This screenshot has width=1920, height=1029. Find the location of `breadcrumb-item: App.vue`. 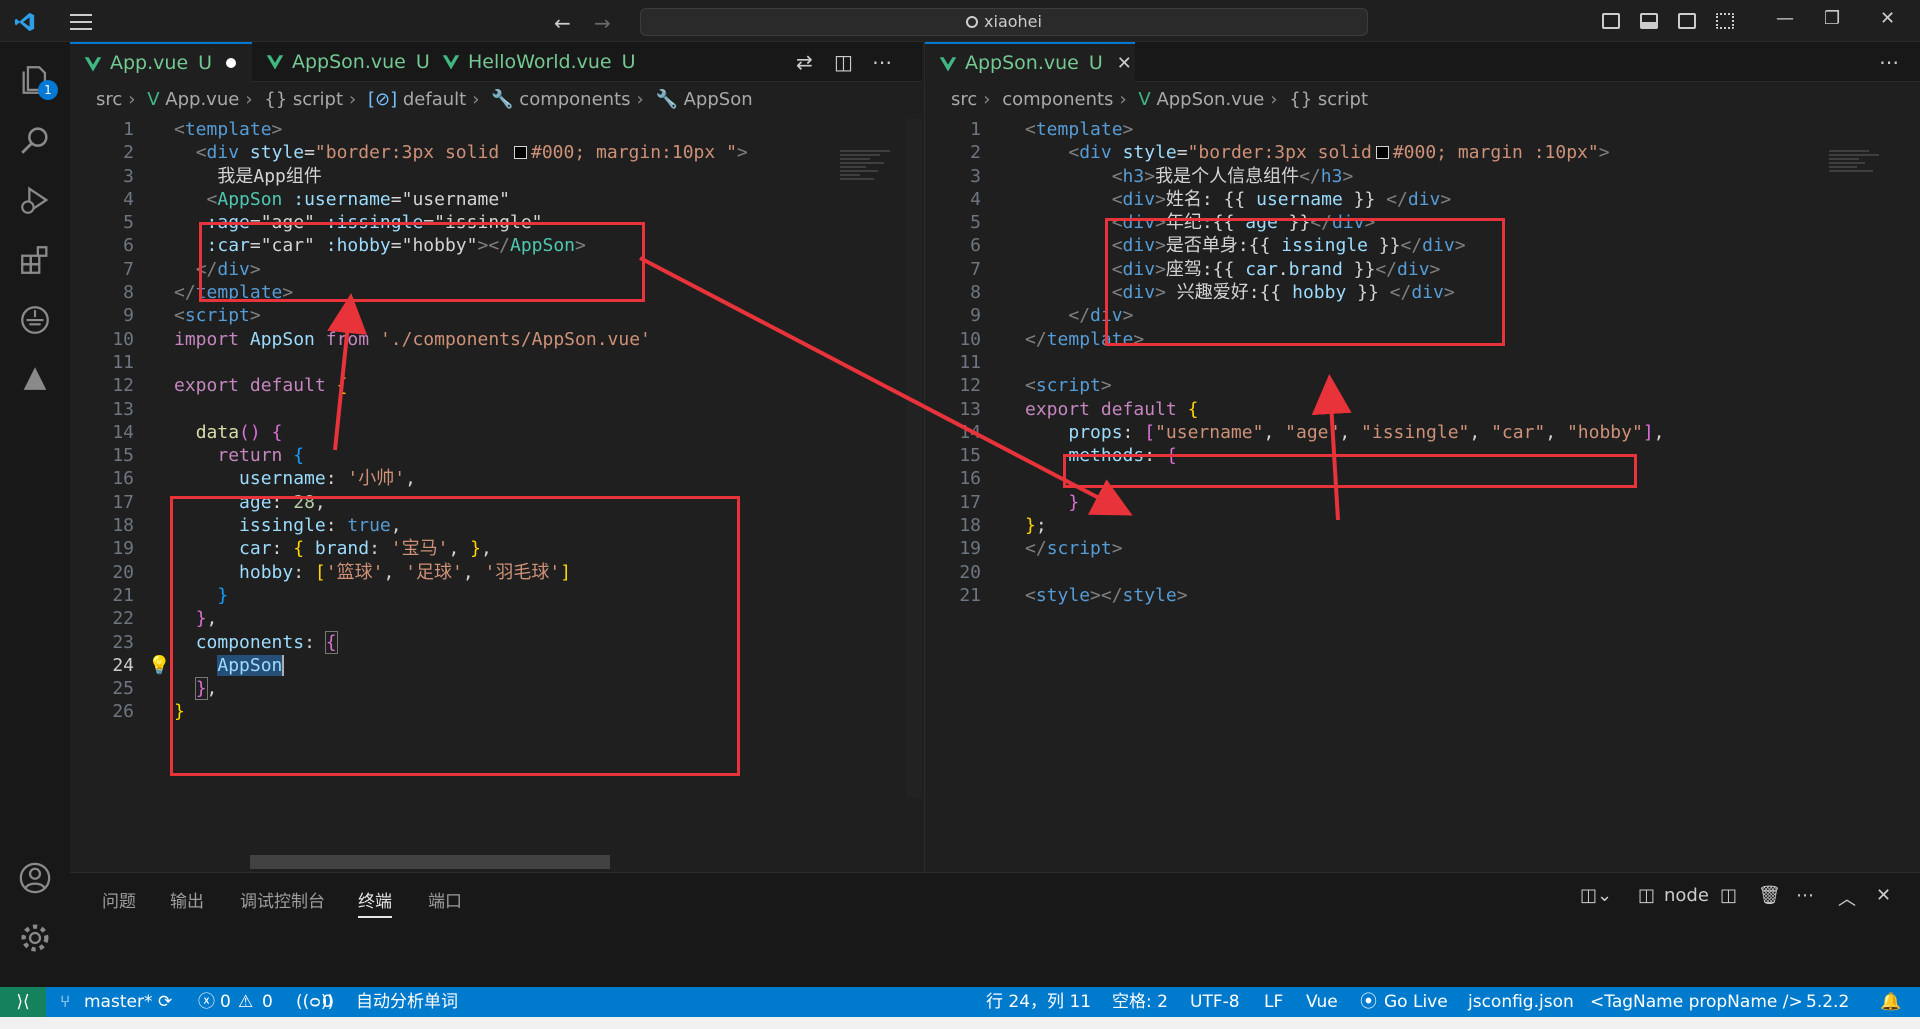

breadcrumb-item: App.vue is located at coordinates (202, 99).